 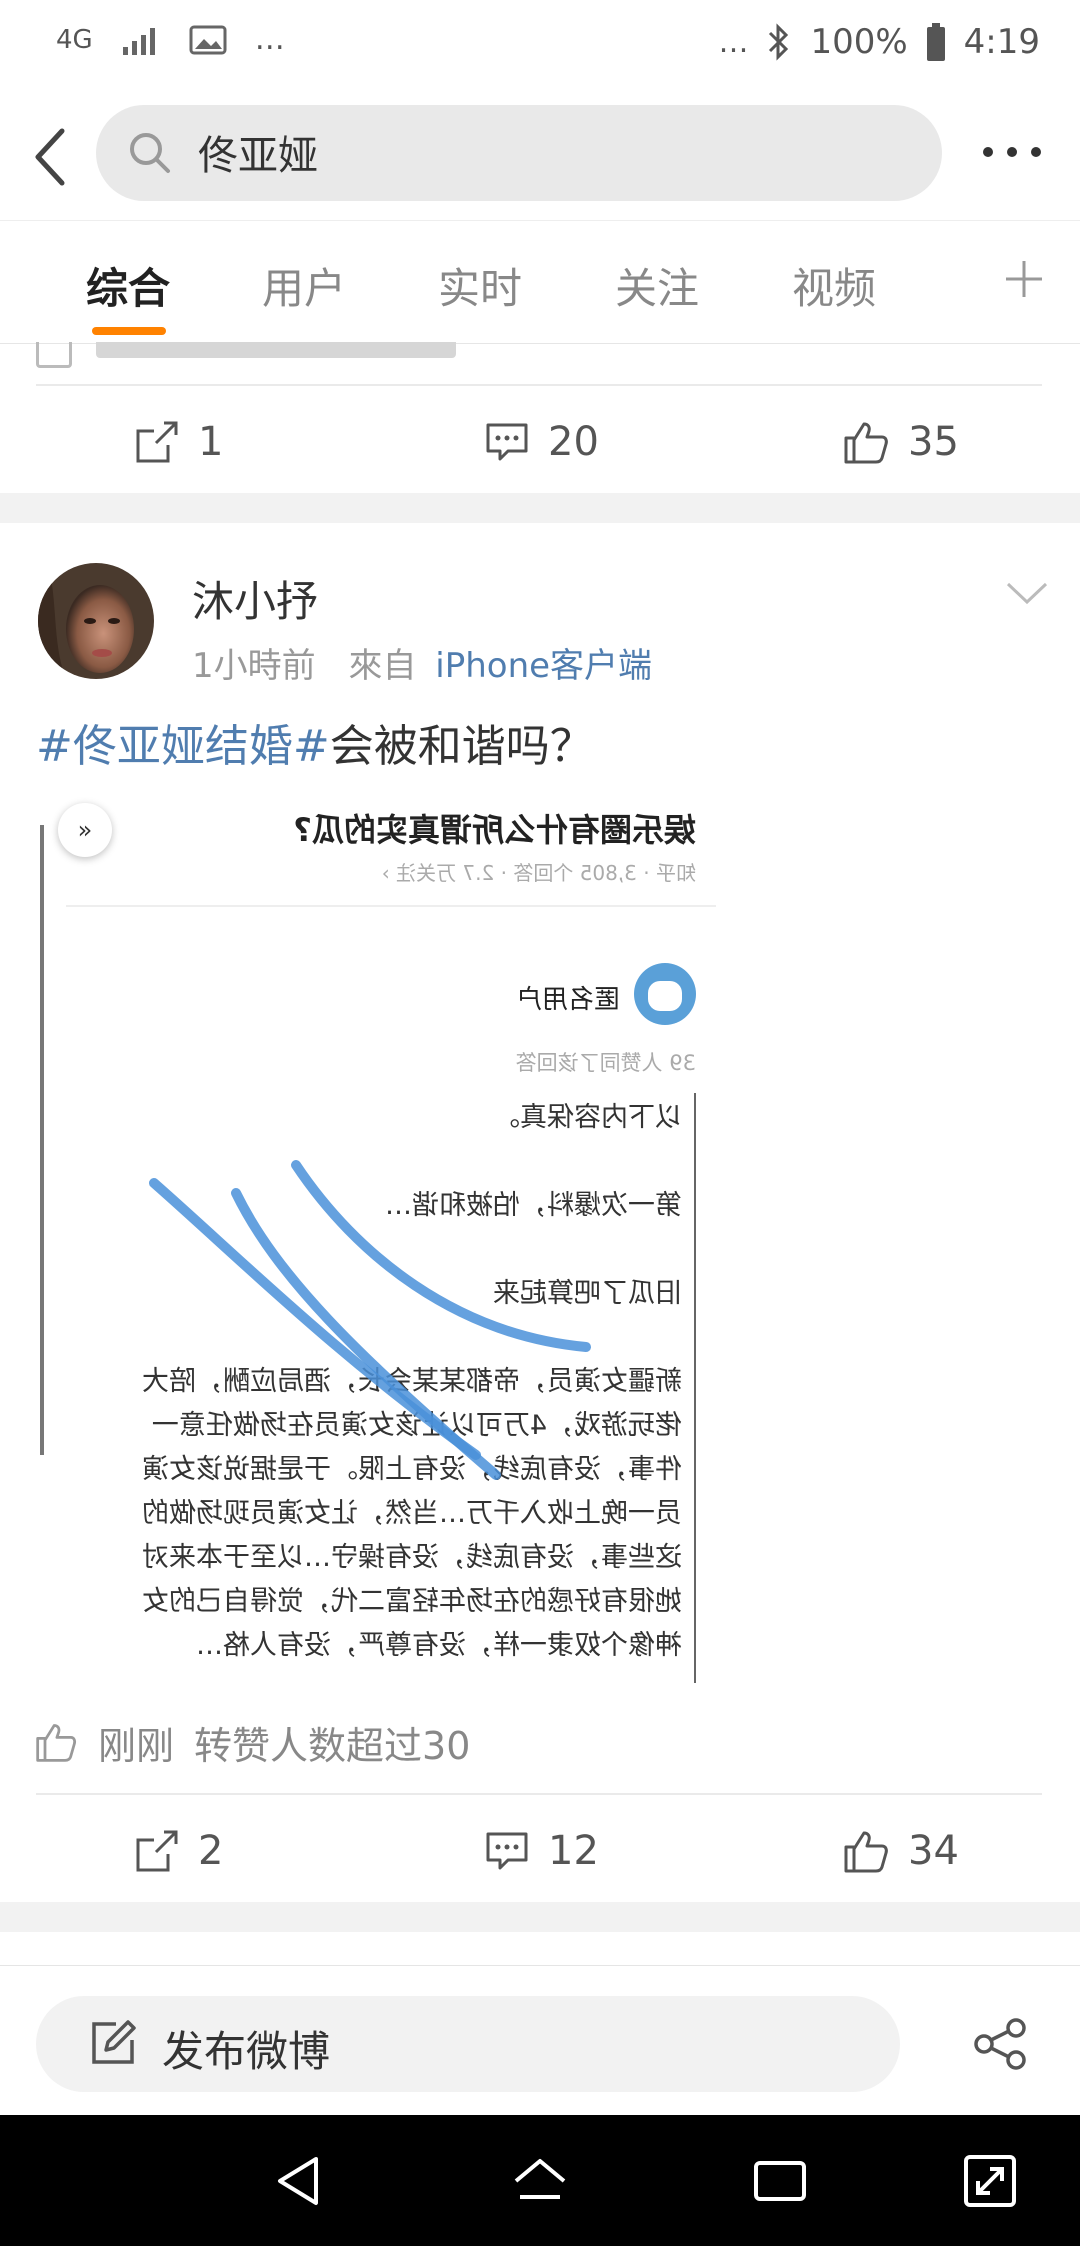 I want to click on active-tab-indicator, so click(x=129, y=331).